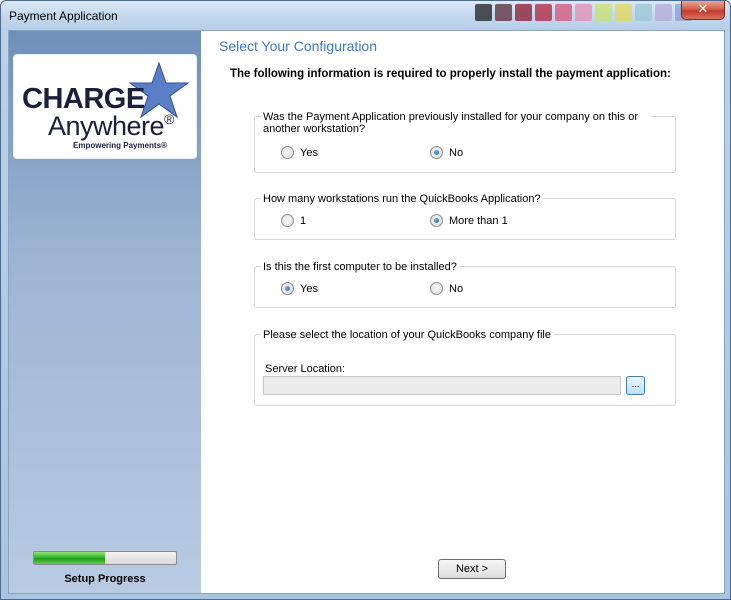 This screenshot has width=731, height=600. I want to click on page-title: Select Your Configuration, so click(298, 46).